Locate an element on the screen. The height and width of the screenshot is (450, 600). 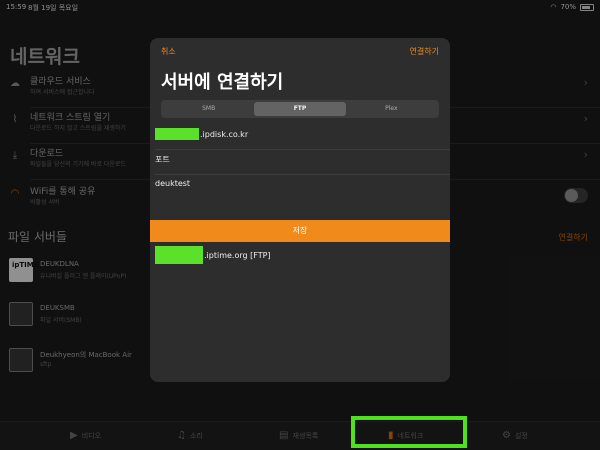
saved-server-item: .iptime.org [FTP] is located at coordinates (213, 255).